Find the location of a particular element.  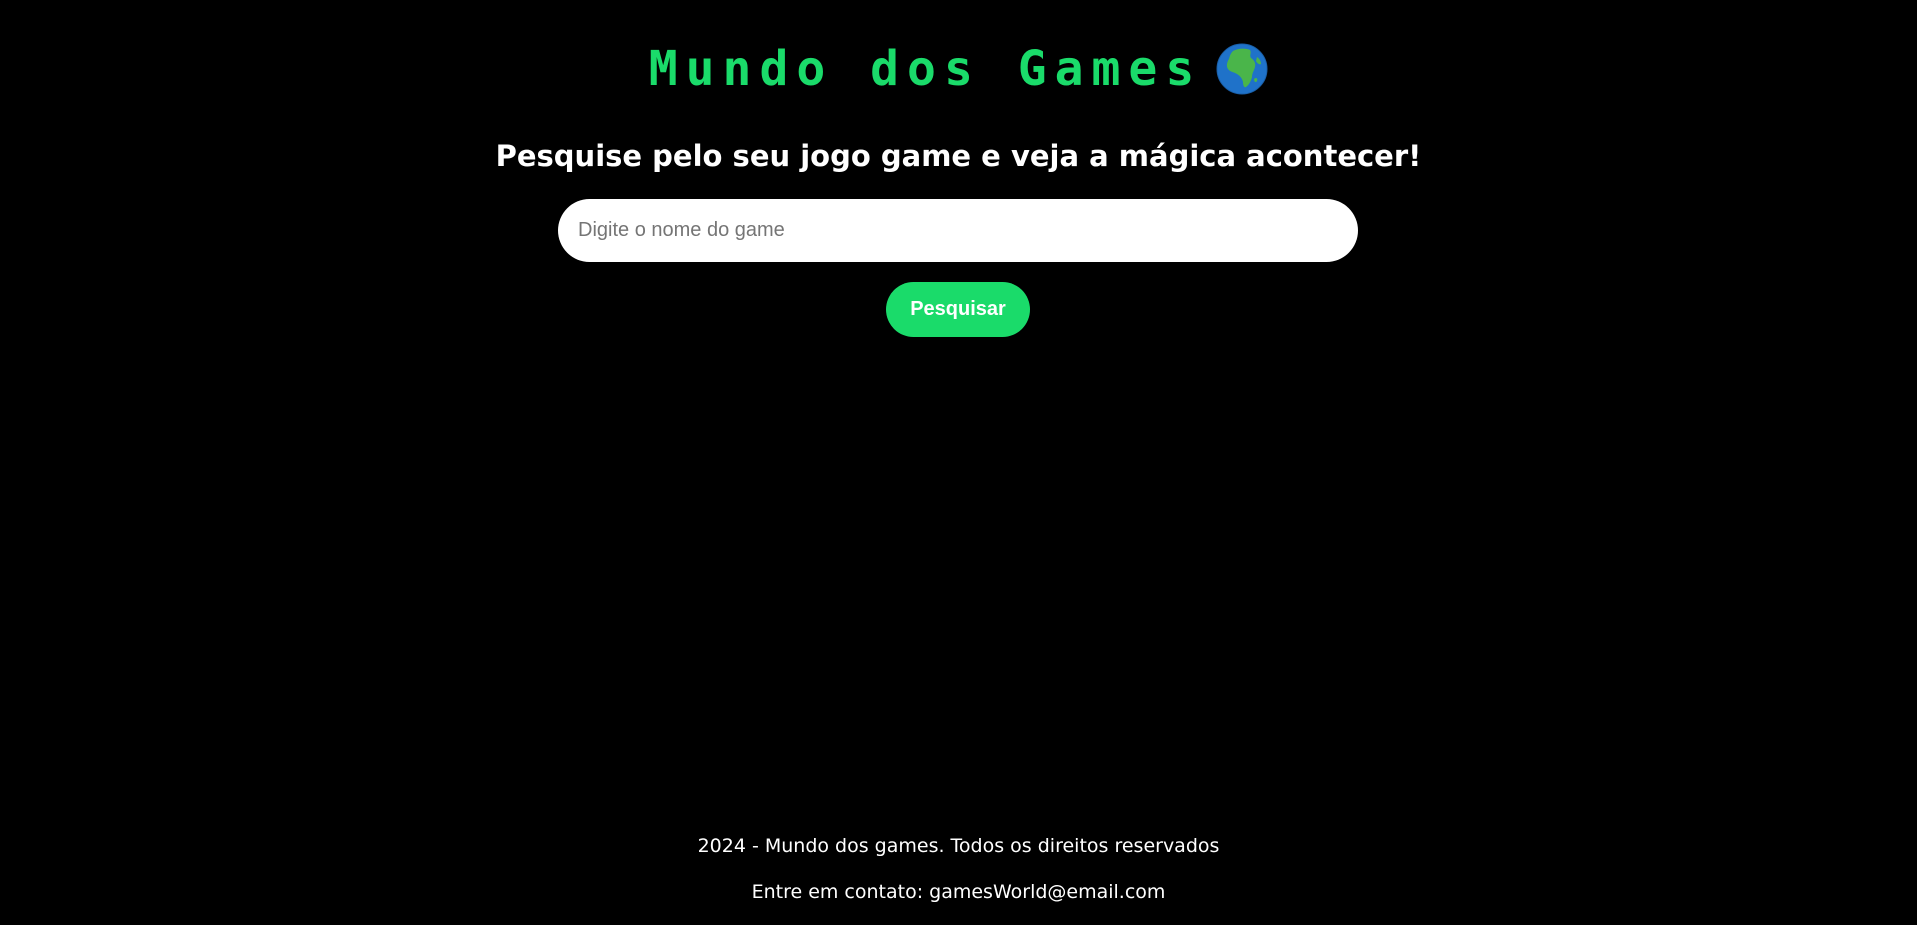

page-title-container: Mundo dos Games is located at coordinates (958, 69).